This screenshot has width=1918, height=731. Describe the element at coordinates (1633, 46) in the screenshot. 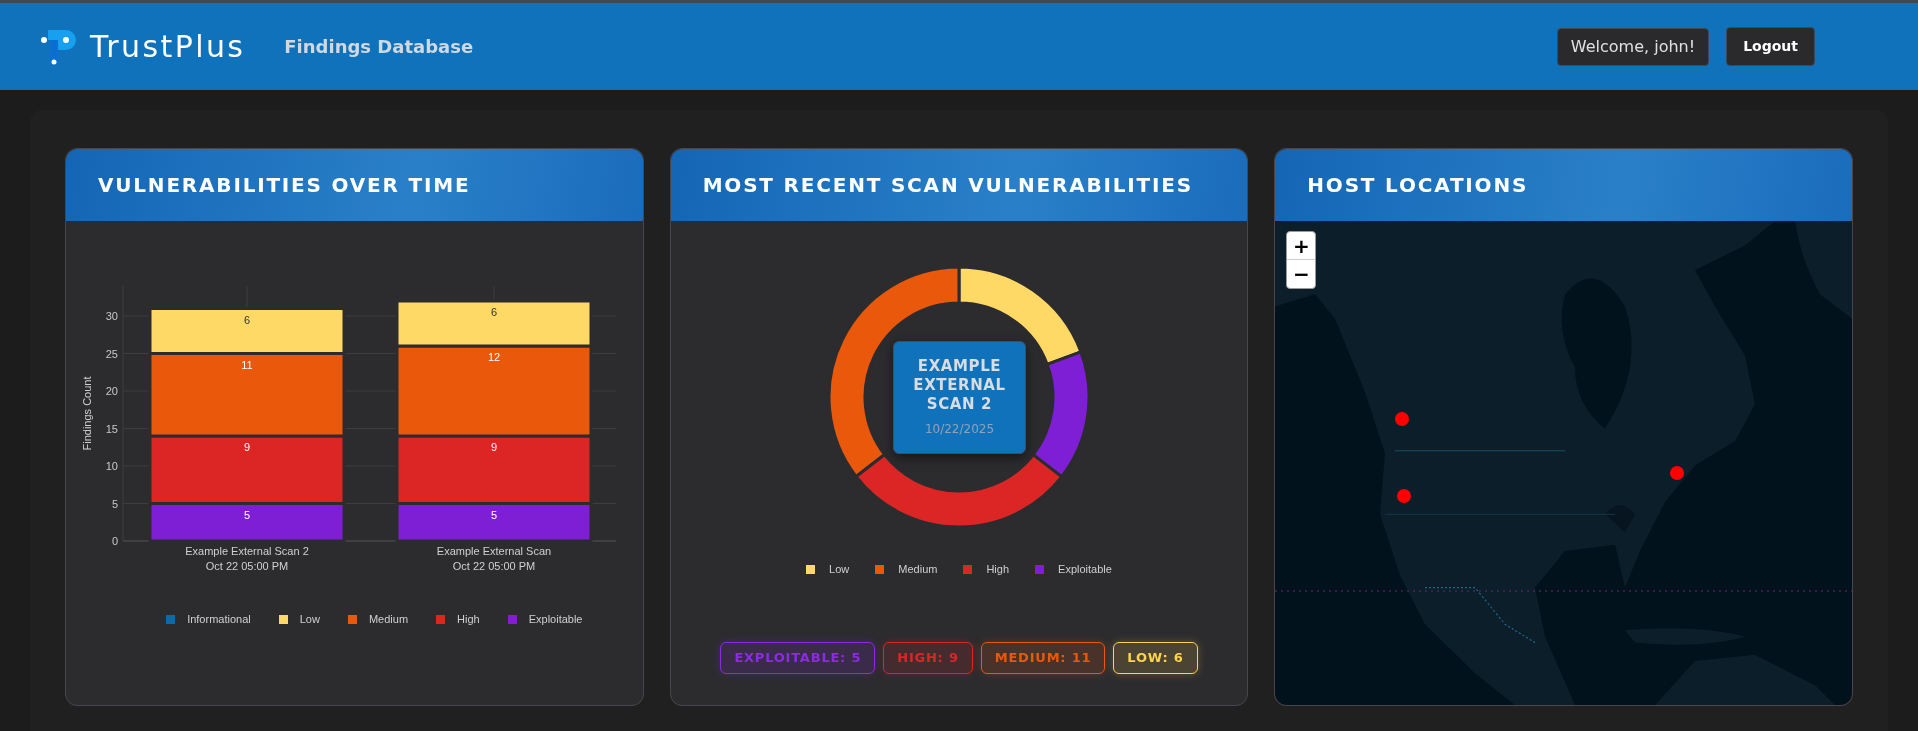

I see `welcome-label: Welcome, john!` at that location.